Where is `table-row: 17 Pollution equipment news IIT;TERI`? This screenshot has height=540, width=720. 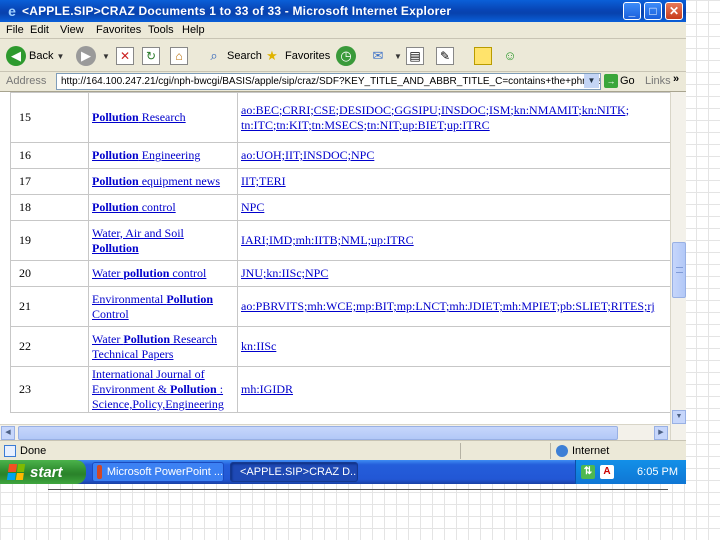 table-row: 17 Pollution equipment news IIT;TERI is located at coordinates (340, 181).